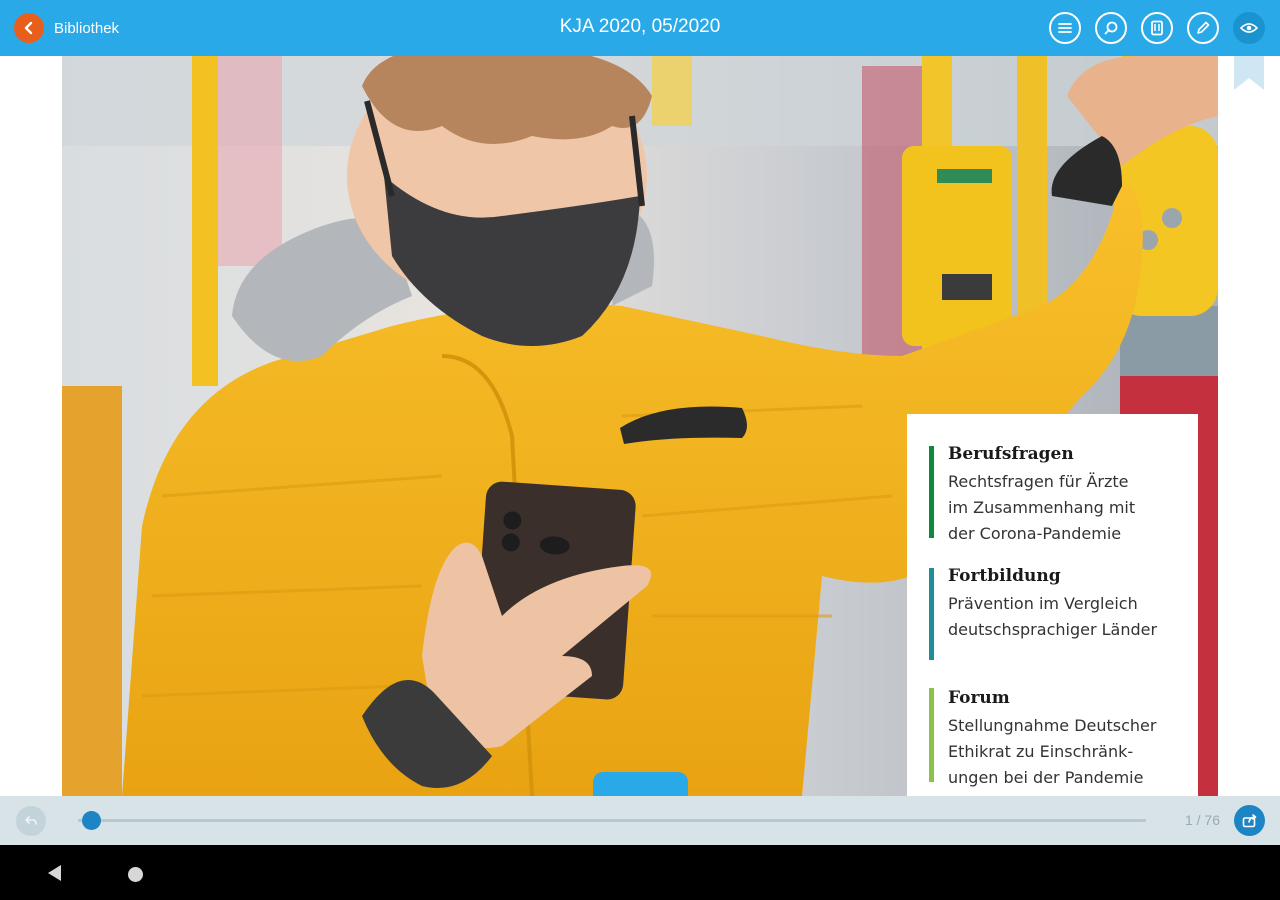 The height and width of the screenshot is (900, 1280). I want to click on page-handle-tab, so click(640, 784).